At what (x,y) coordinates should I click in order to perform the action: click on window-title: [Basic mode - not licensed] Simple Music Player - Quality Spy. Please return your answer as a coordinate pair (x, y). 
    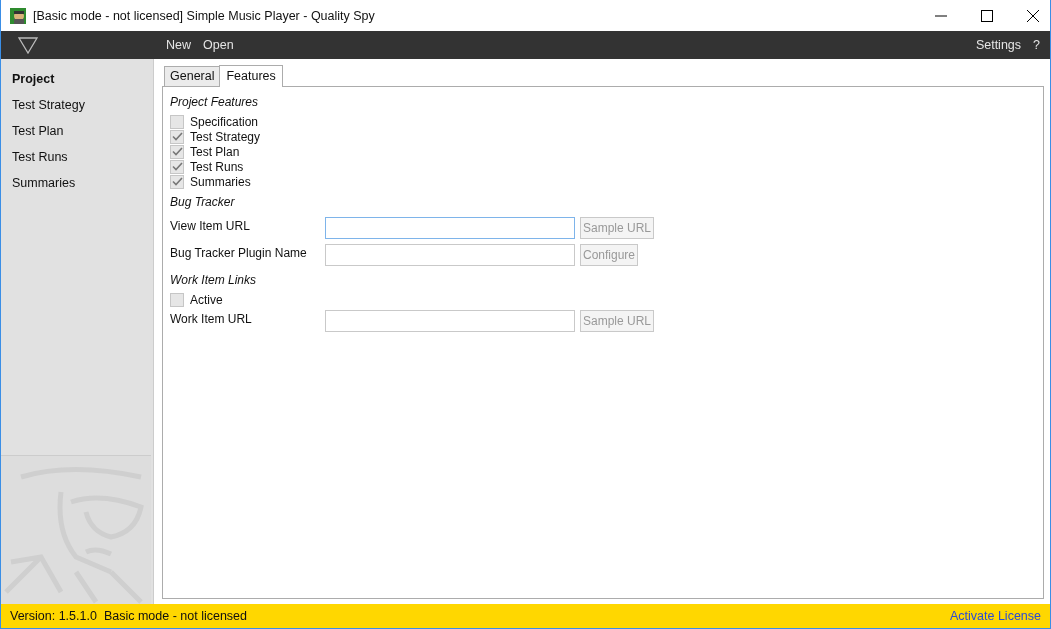
    Looking at the image, I should click on (204, 15).